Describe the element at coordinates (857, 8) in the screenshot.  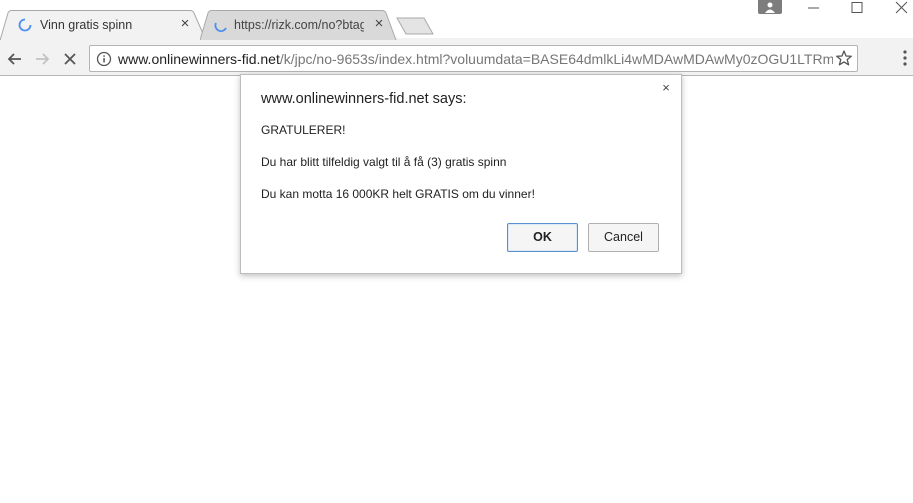
I see `maximize-icon` at that location.